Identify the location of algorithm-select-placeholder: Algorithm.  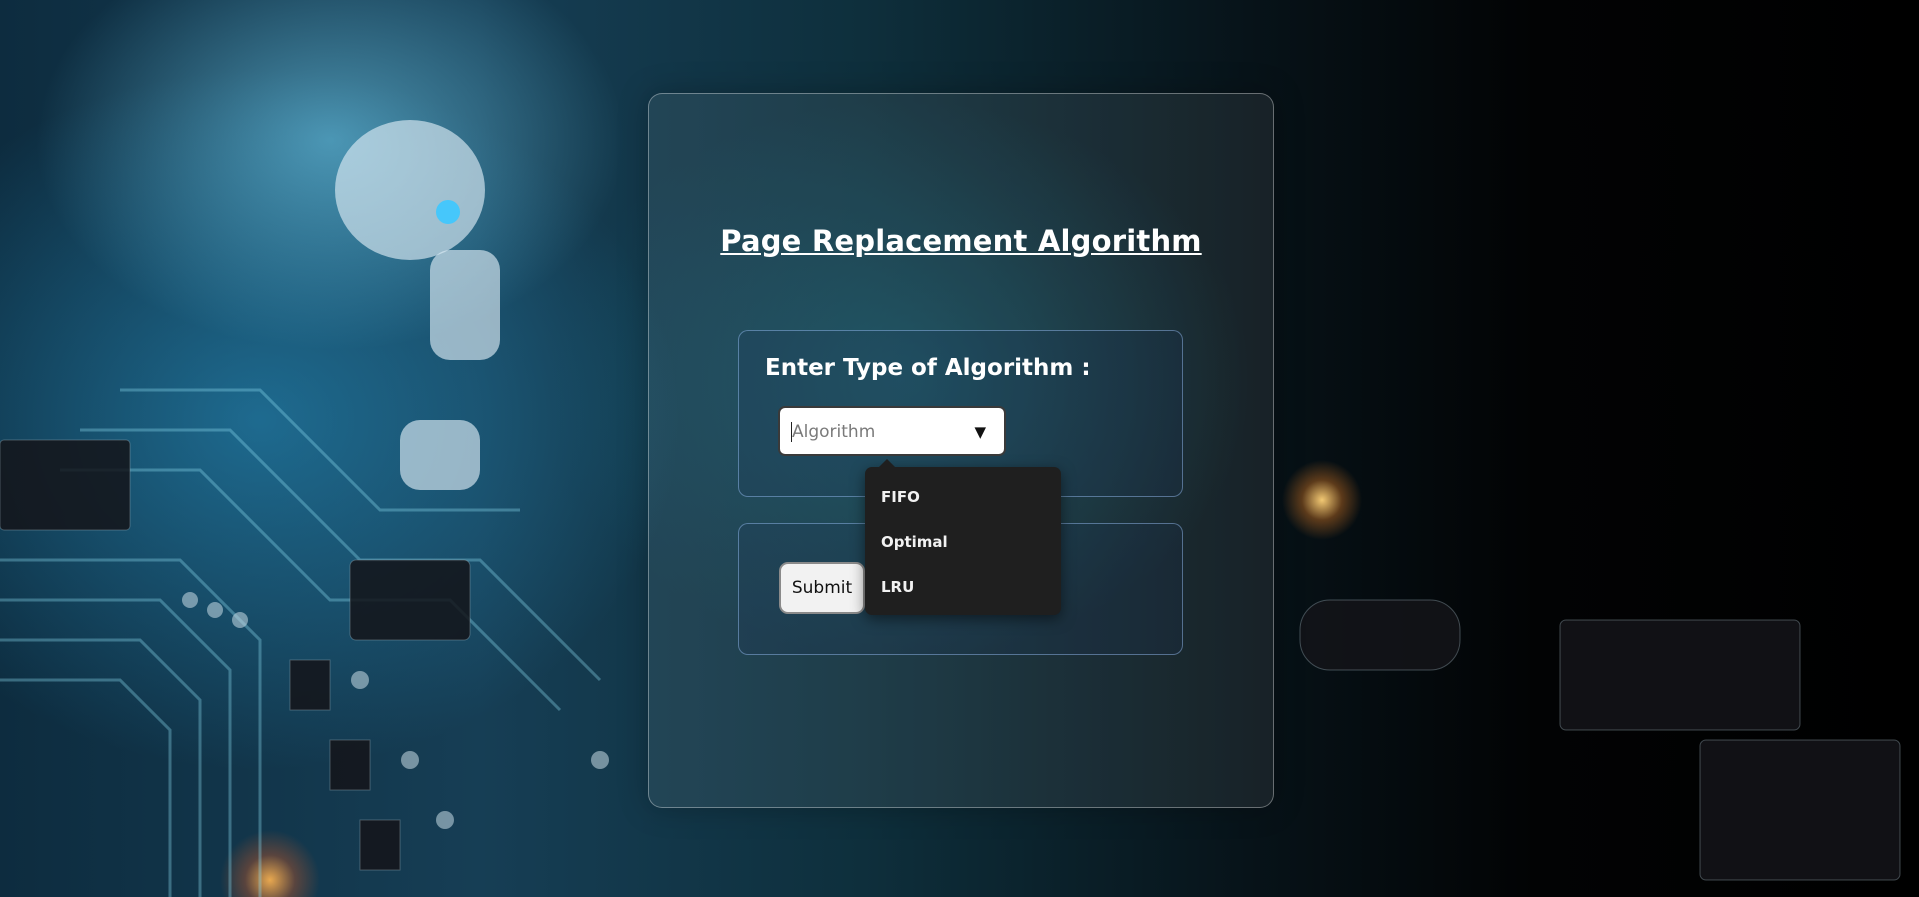
(834, 432).